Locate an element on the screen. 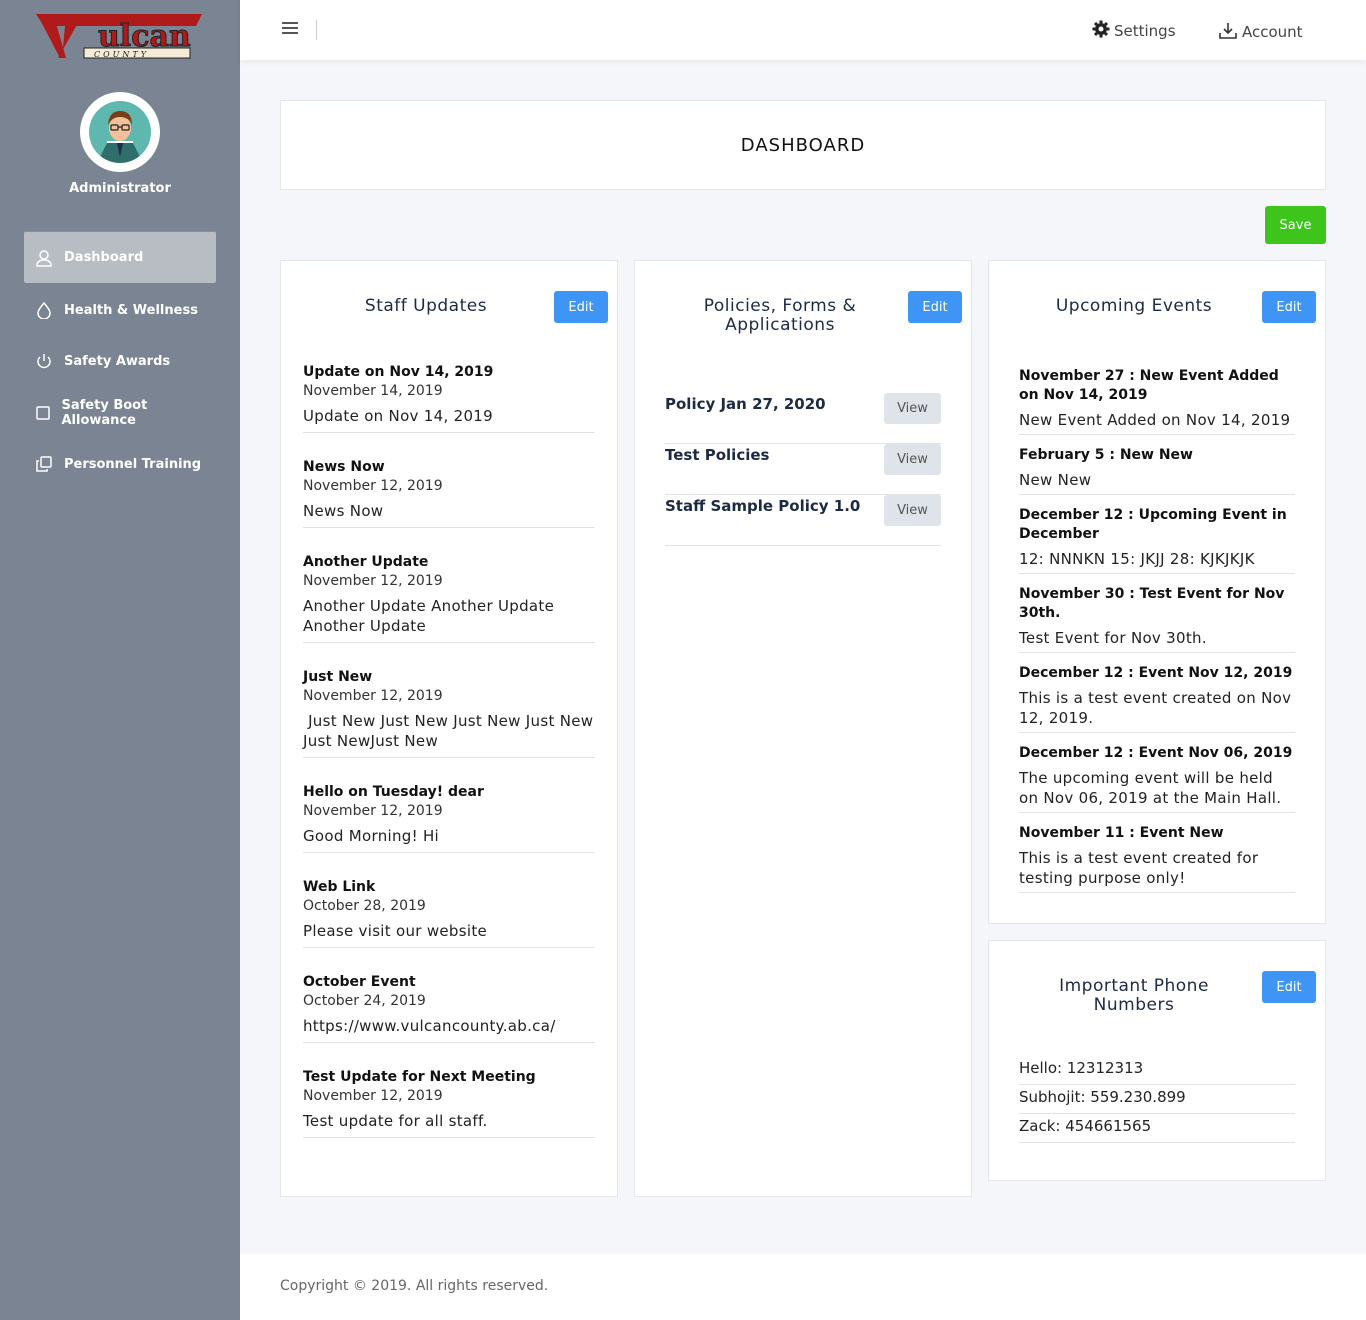  event-body: Test Event for Nov 30th. is located at coordinates (1113, 638).